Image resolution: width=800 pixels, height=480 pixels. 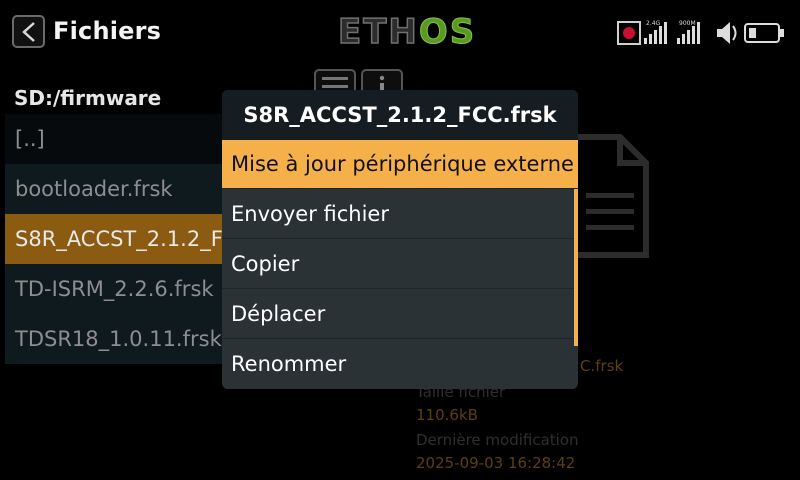 What do you see at coordinates (653, 23) in the screenshot?
I see `rf-2-4g-label: 2.4G` at bounding box center [653, 23].